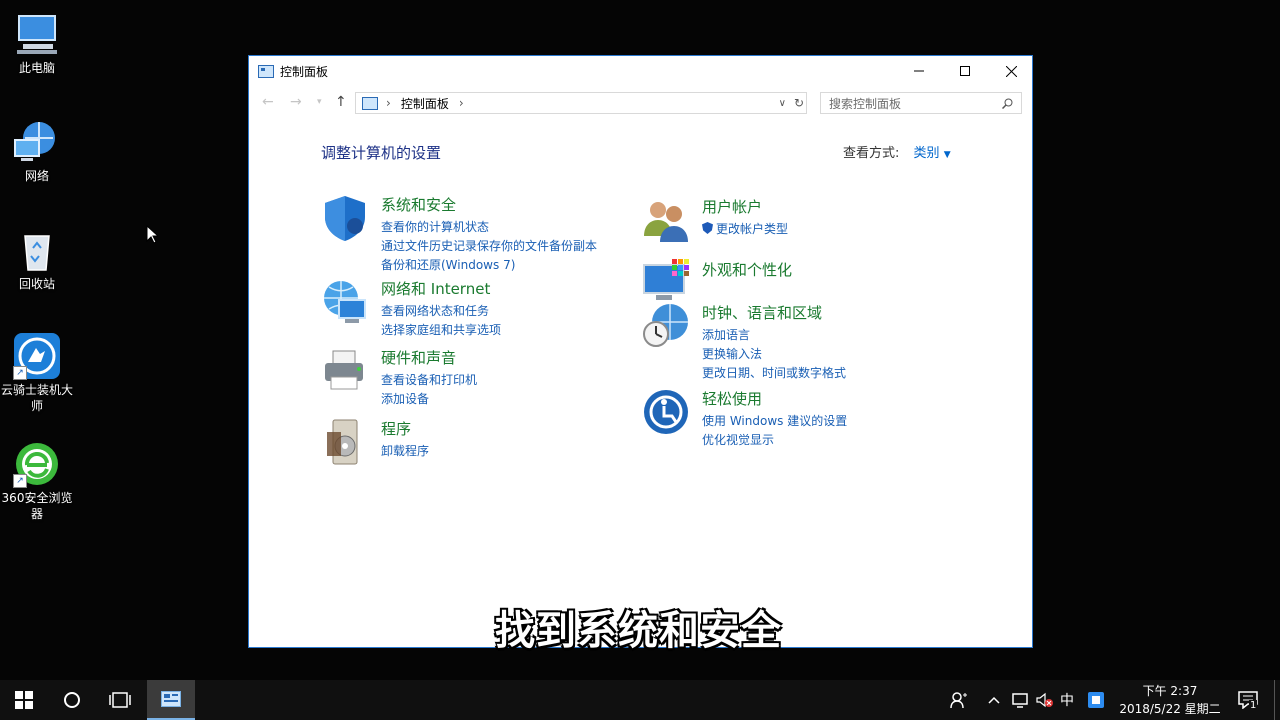 The image size is (1280, 720). I want to click on desktop-icon-this-pc: 此电脑, so click(37, 43).